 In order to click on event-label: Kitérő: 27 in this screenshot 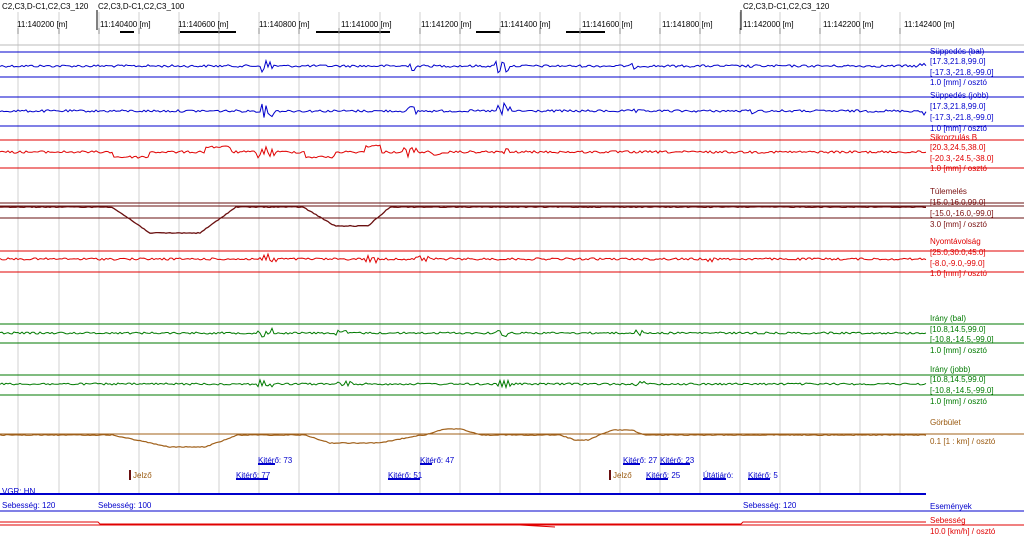, I will do `click(640, 460)`.